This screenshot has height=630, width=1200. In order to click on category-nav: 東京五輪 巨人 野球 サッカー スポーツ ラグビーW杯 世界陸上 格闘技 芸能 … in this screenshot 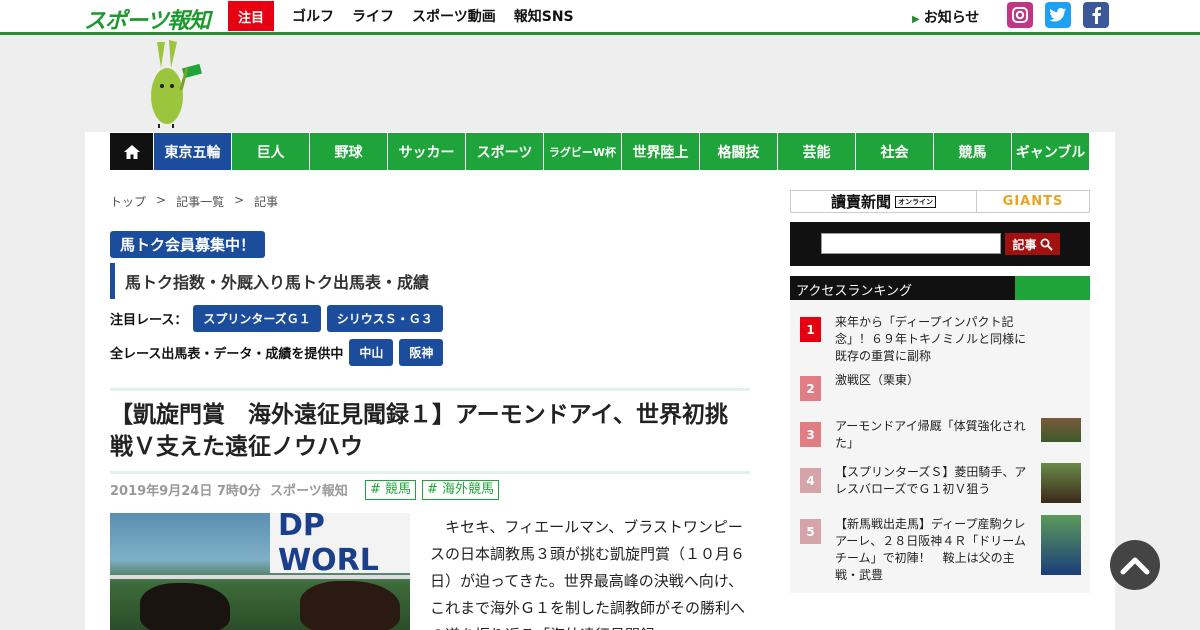, I will do `click(599, 151)`.